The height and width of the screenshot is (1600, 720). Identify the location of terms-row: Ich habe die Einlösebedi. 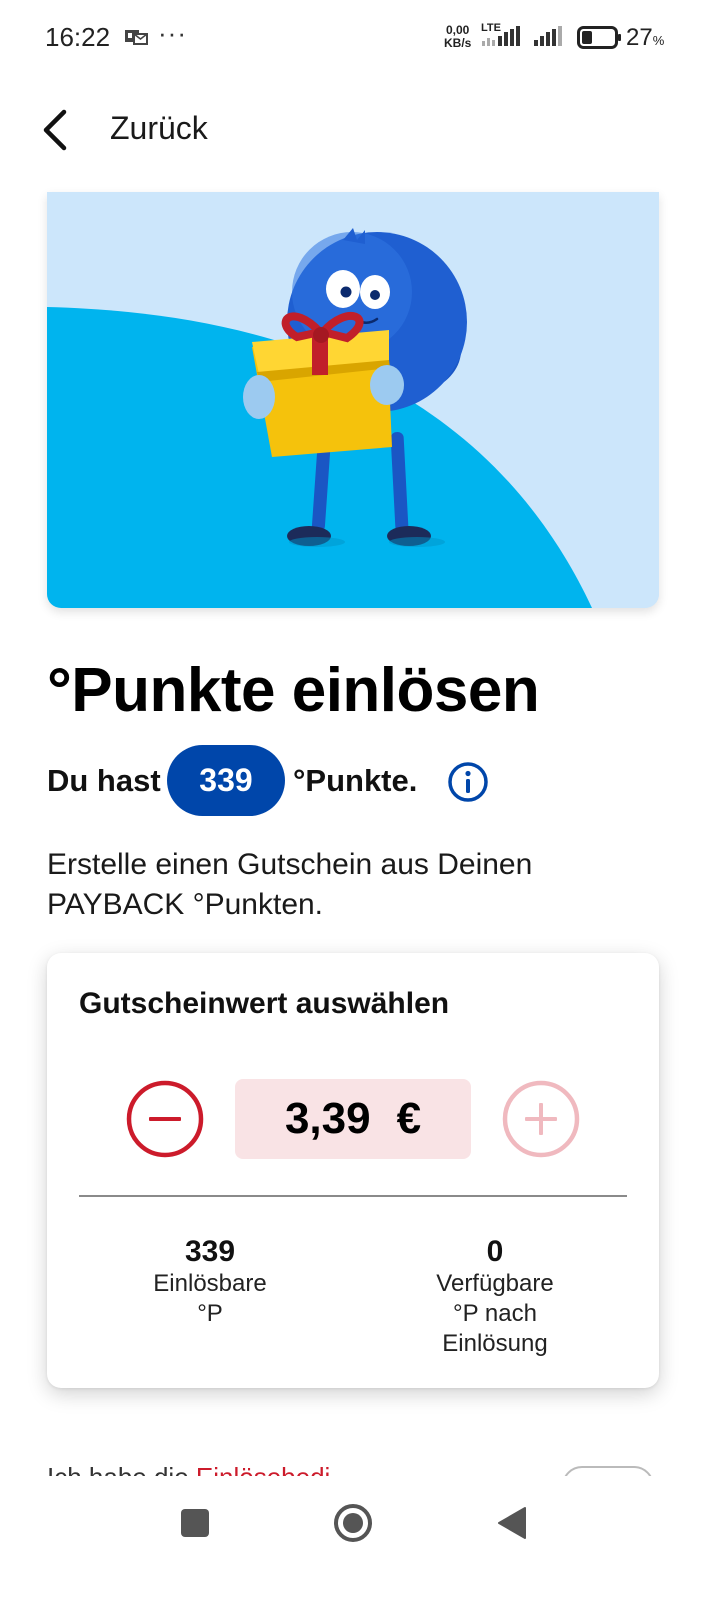
(357, 1469).